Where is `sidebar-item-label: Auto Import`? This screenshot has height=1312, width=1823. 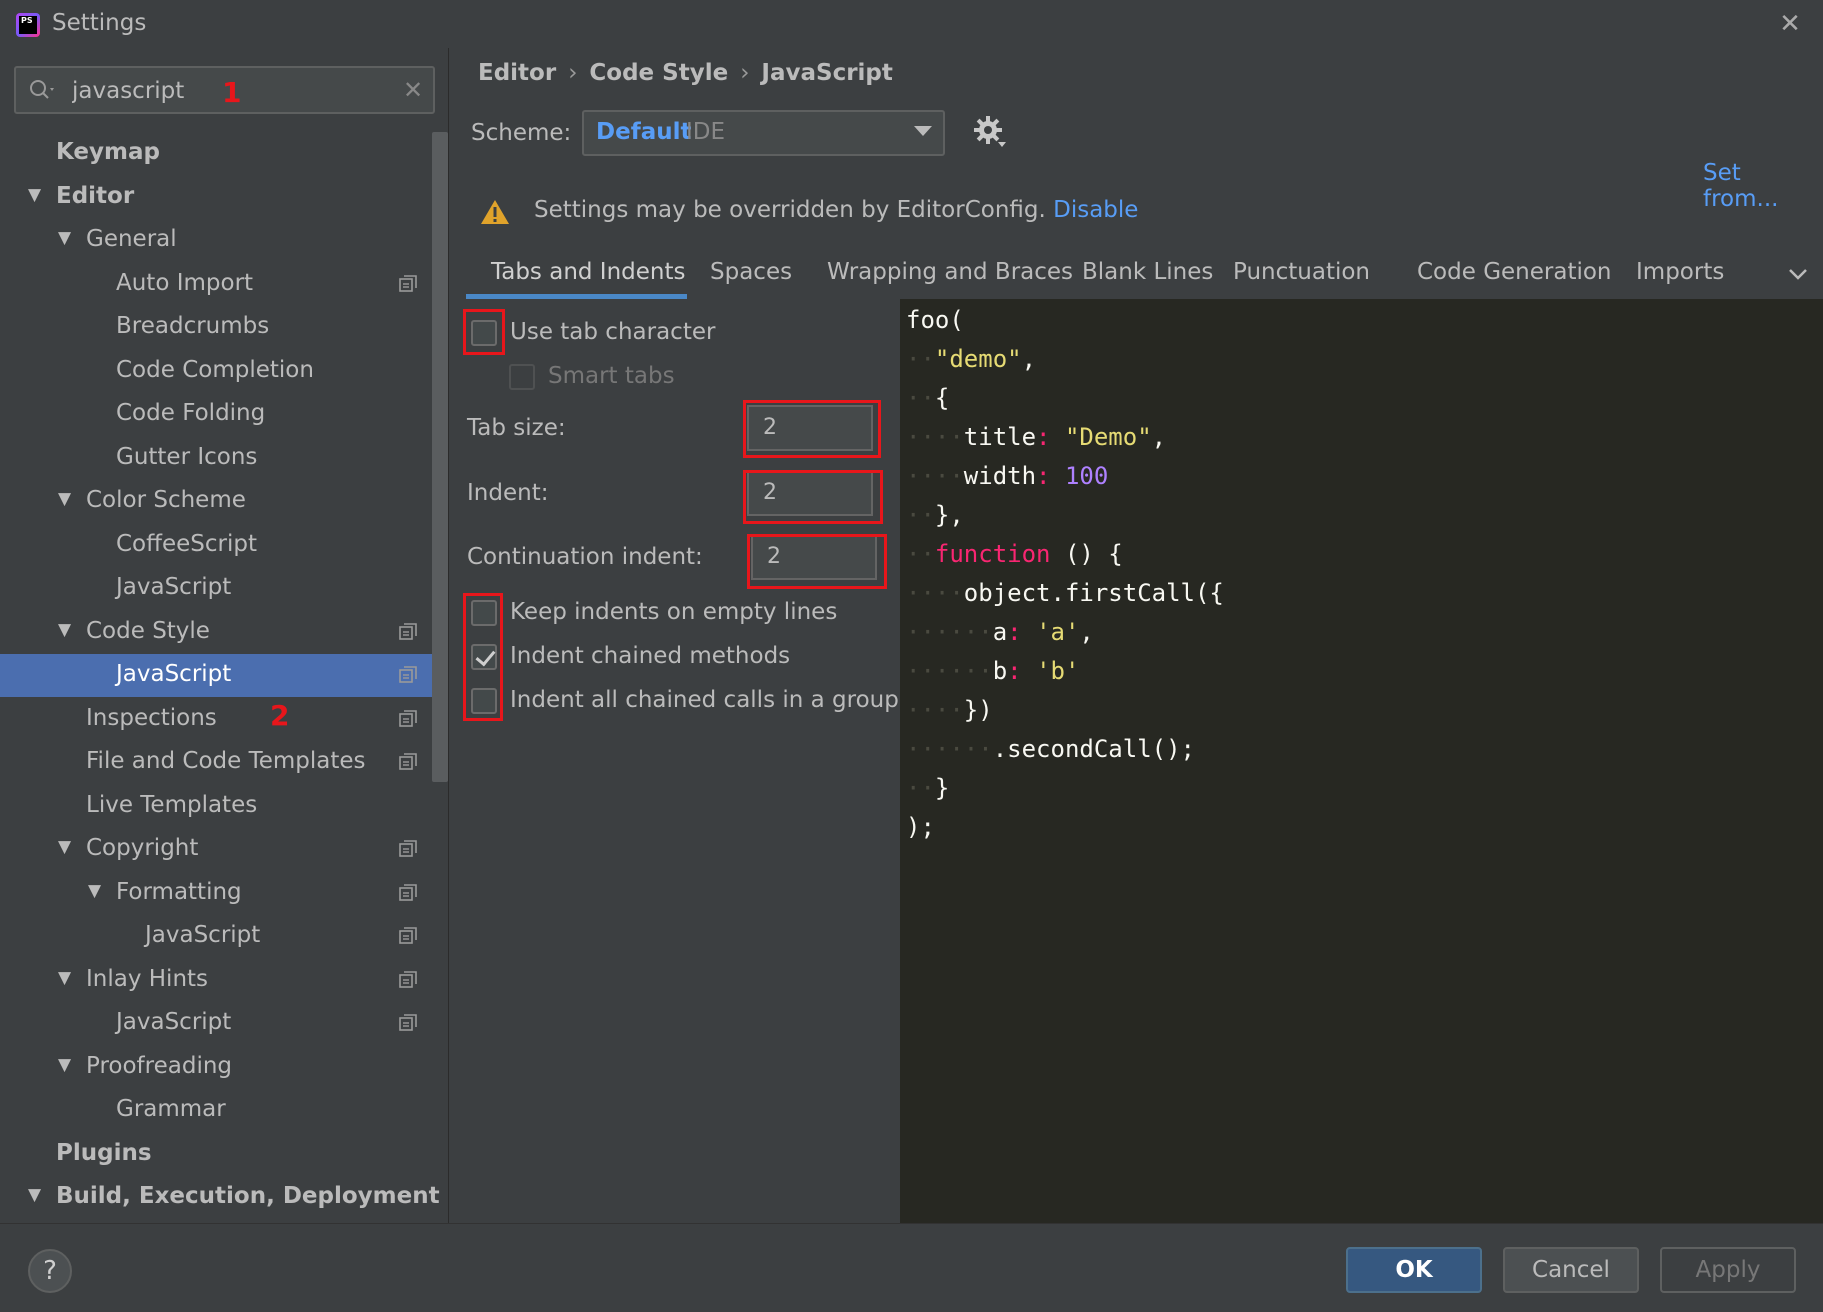 sidebar-item-label: Auto Import is located at coordinates (185, 282).